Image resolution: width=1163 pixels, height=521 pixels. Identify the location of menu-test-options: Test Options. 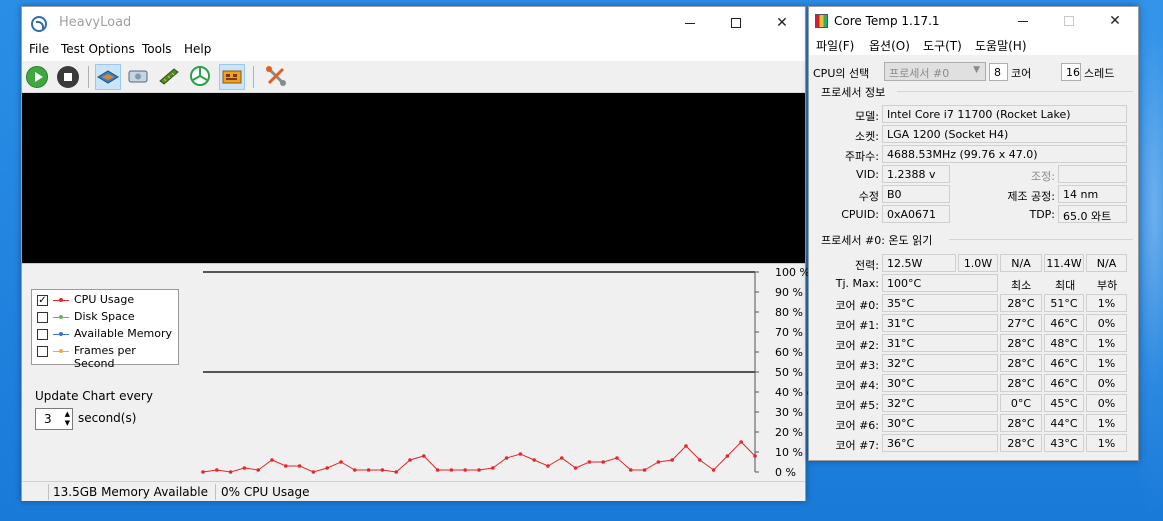
(98, 49).